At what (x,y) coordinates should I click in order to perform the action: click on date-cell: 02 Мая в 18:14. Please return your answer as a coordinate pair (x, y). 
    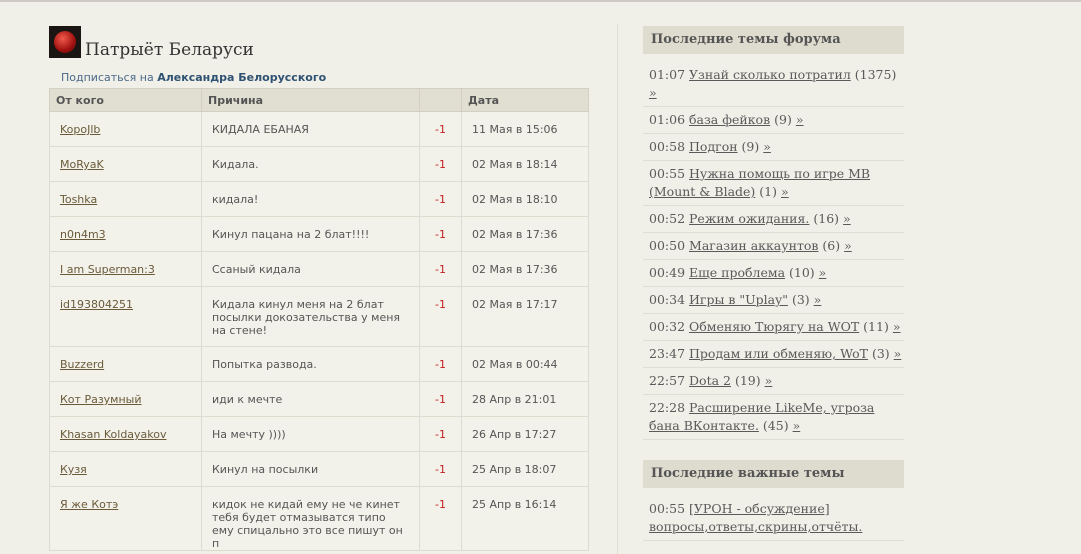
    Looking at the image, I should click on (525, 164).